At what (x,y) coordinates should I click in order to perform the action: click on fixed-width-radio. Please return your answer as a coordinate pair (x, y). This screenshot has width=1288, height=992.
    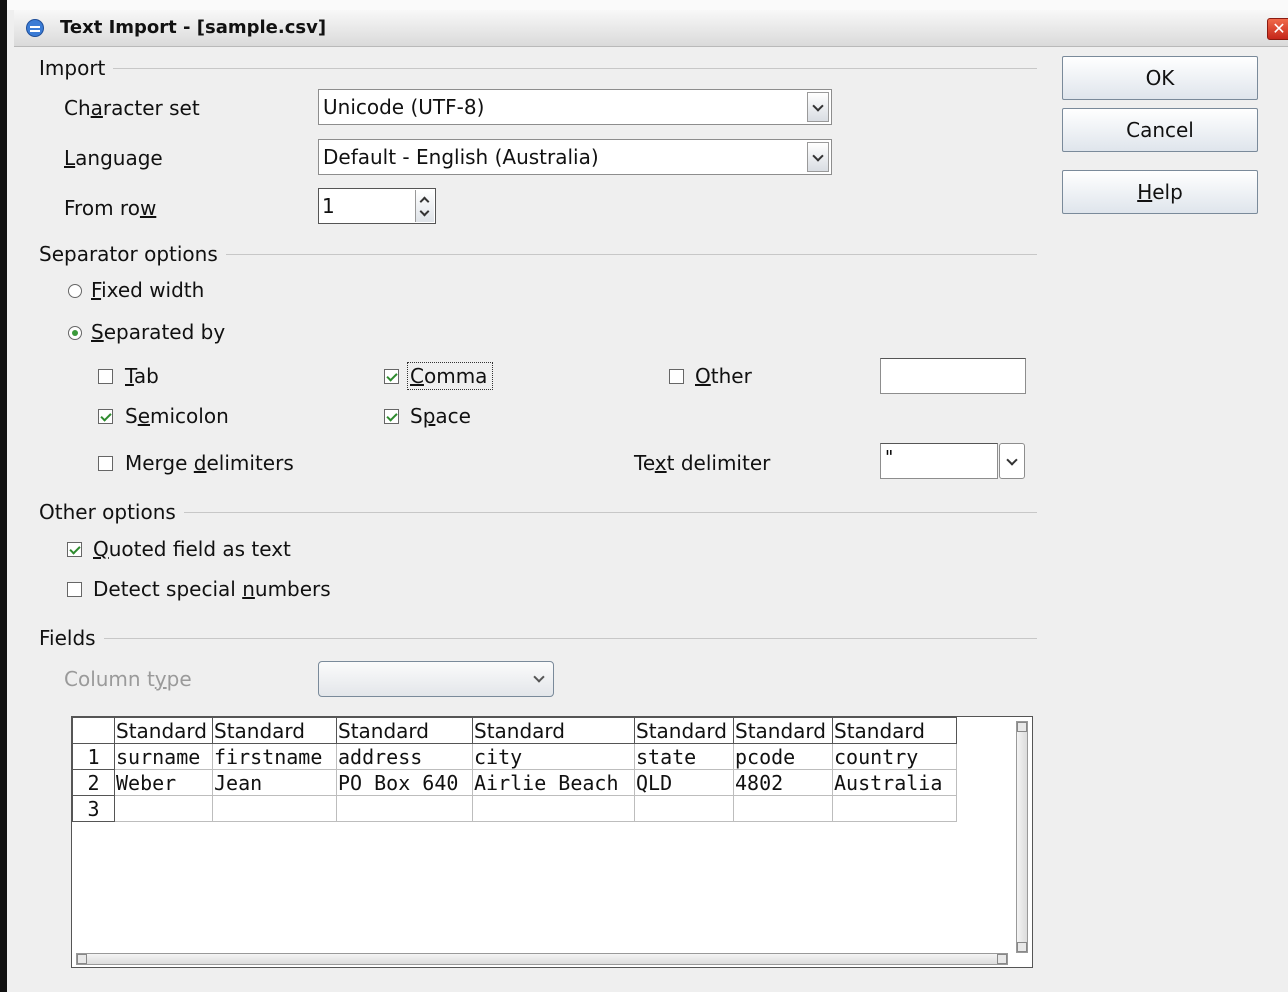
    Looking at the image, I should click on (75, 291).